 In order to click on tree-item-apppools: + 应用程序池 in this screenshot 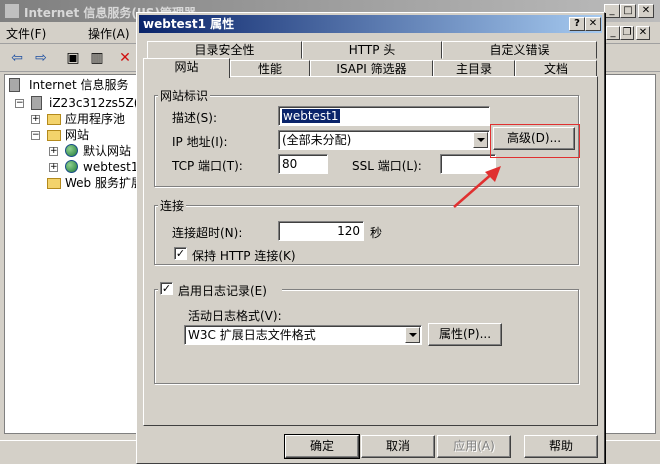, I will do `click(67, 119)`.